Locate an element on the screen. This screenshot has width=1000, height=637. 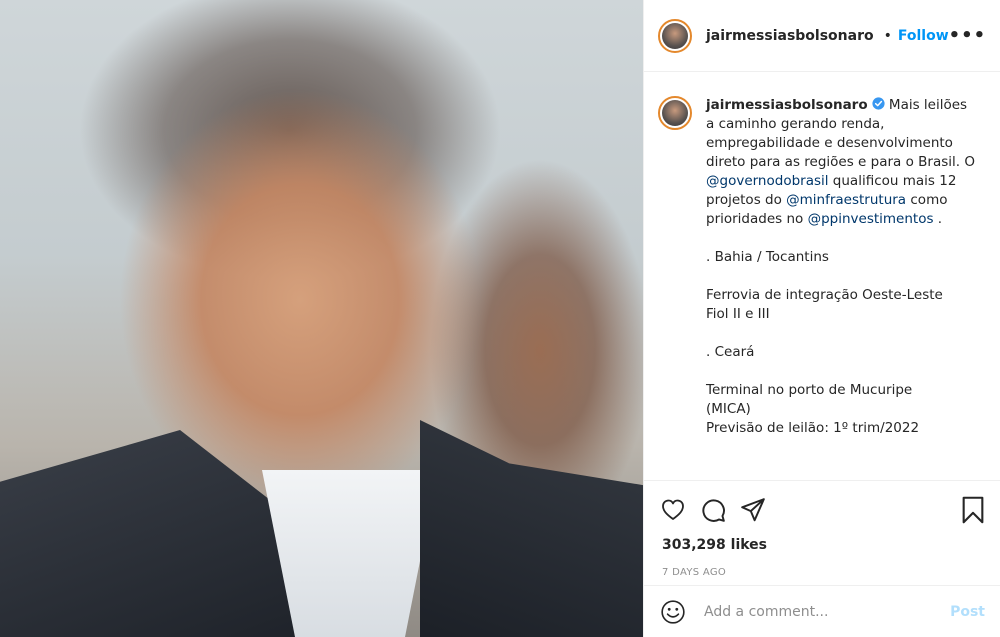
likes-count: 303,298 likes is located at coordinates (822, 541).